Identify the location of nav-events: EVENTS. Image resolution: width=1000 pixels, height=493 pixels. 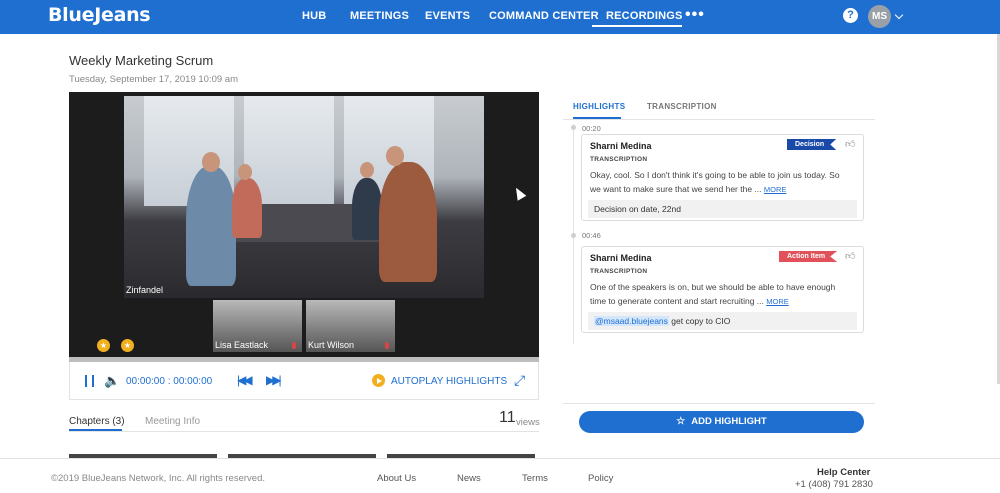
(447, 16).